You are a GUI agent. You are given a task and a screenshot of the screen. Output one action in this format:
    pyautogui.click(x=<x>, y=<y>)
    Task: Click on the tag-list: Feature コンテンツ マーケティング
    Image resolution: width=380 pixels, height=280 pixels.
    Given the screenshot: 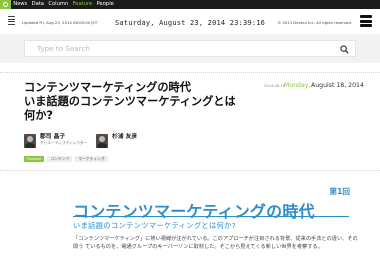 What is the action you would take?
    pyautogui.click(x=67, y=159)
    